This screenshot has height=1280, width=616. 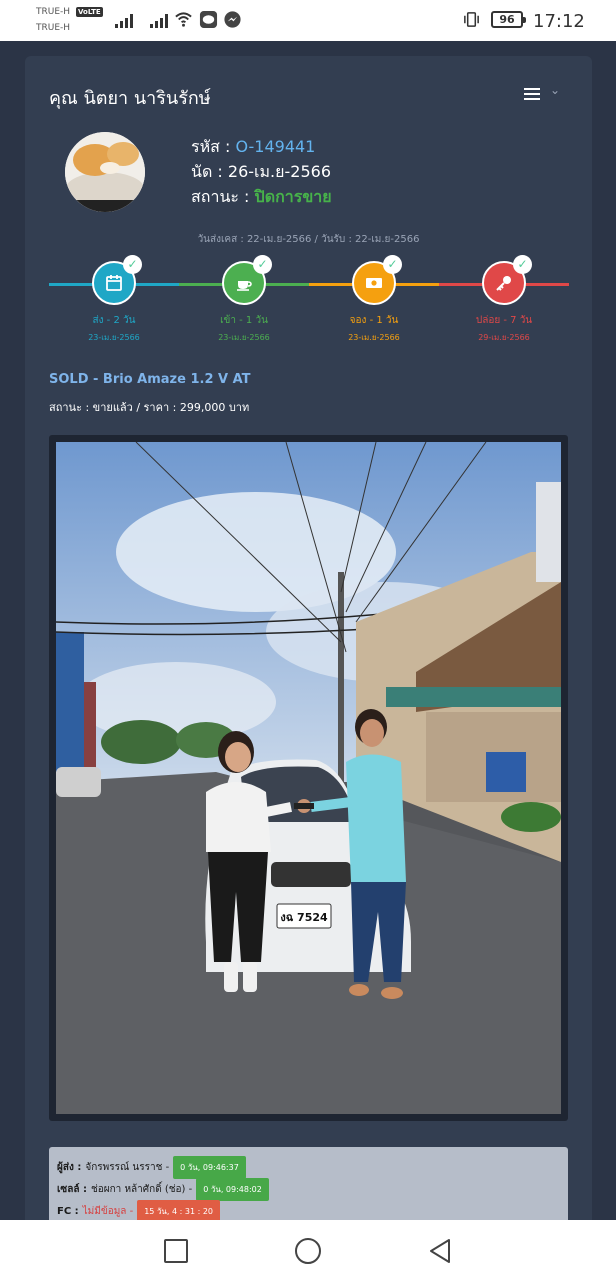 I want to click on coffee-cup-icon, so click(x=244, y=286).